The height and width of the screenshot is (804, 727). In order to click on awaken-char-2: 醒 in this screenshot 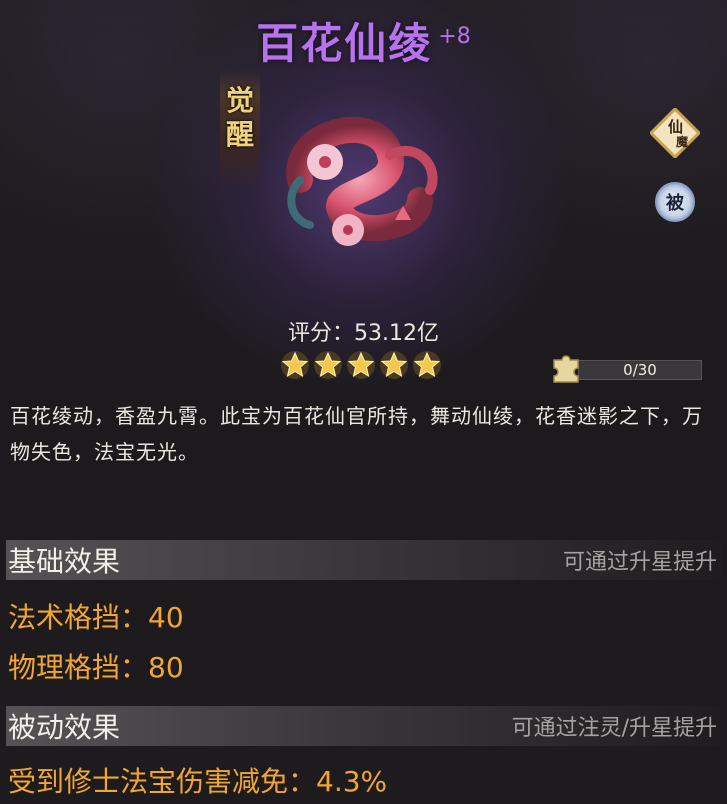, I will do `click(239, 134)`.